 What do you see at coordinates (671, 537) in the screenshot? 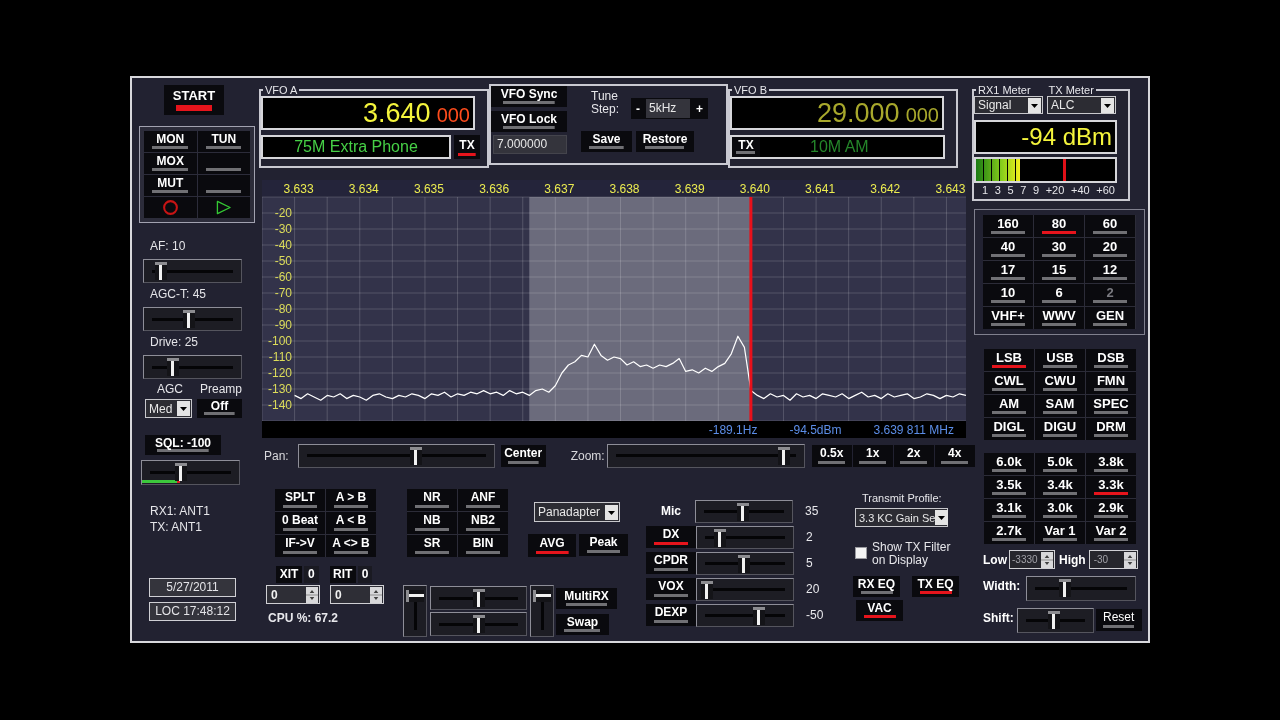
I see `tx-toggle-button: DX` at bounding box center [671, 537].